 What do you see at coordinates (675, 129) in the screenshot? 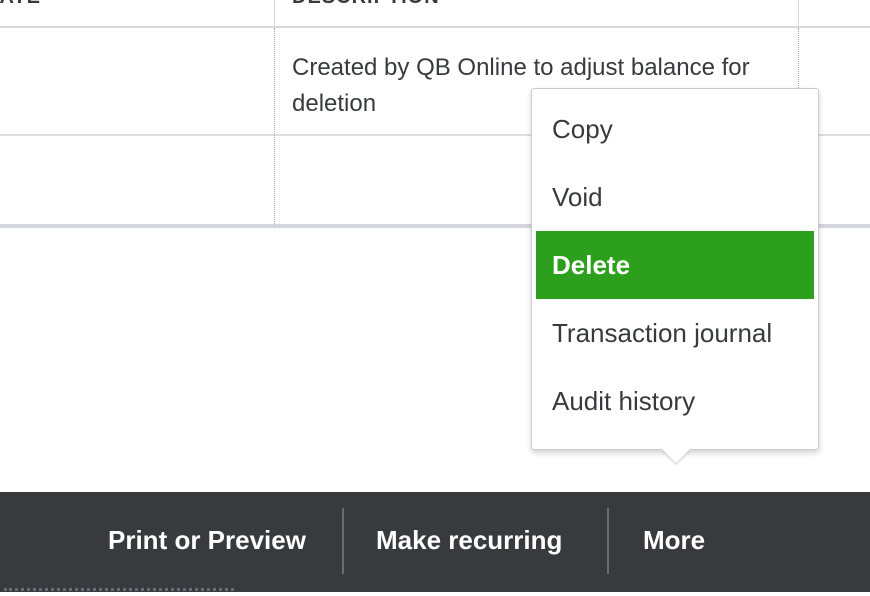
I see `menu-item-copy: Copy` at bounding box center [675, 129].